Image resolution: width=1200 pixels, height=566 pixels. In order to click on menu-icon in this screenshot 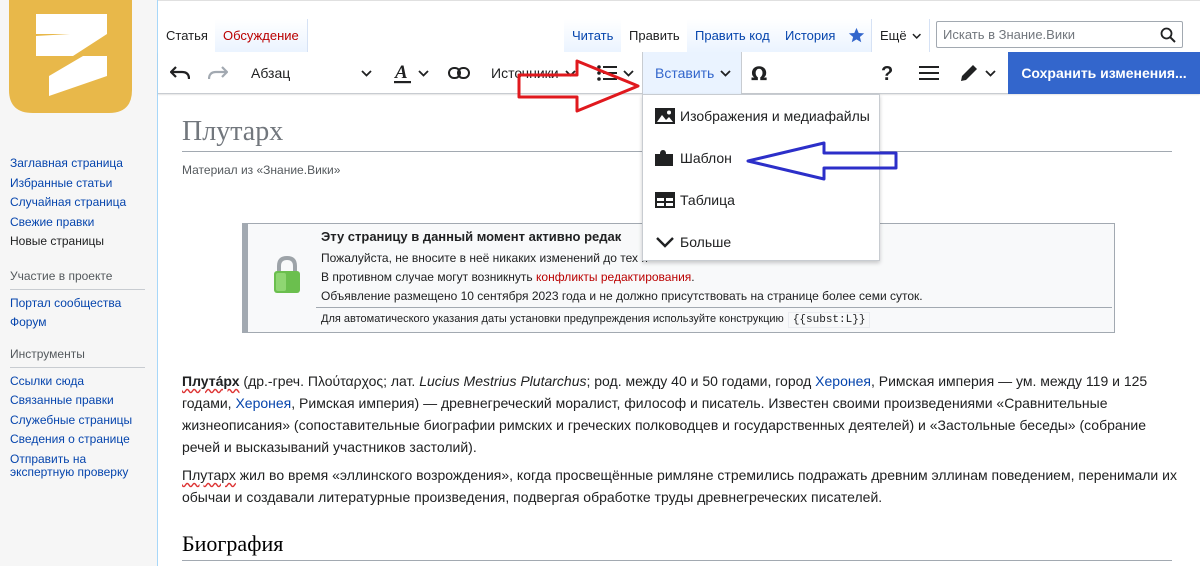, I will do `click(929, 73)`.